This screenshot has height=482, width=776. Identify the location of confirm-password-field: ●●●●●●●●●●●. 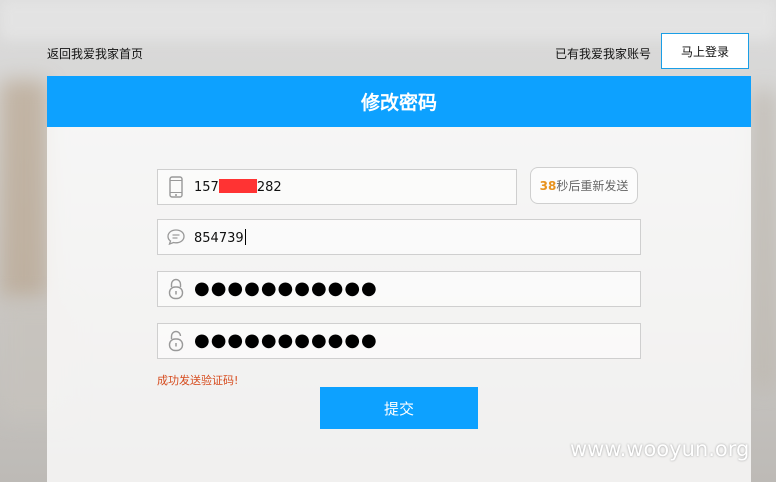
(399, 341).